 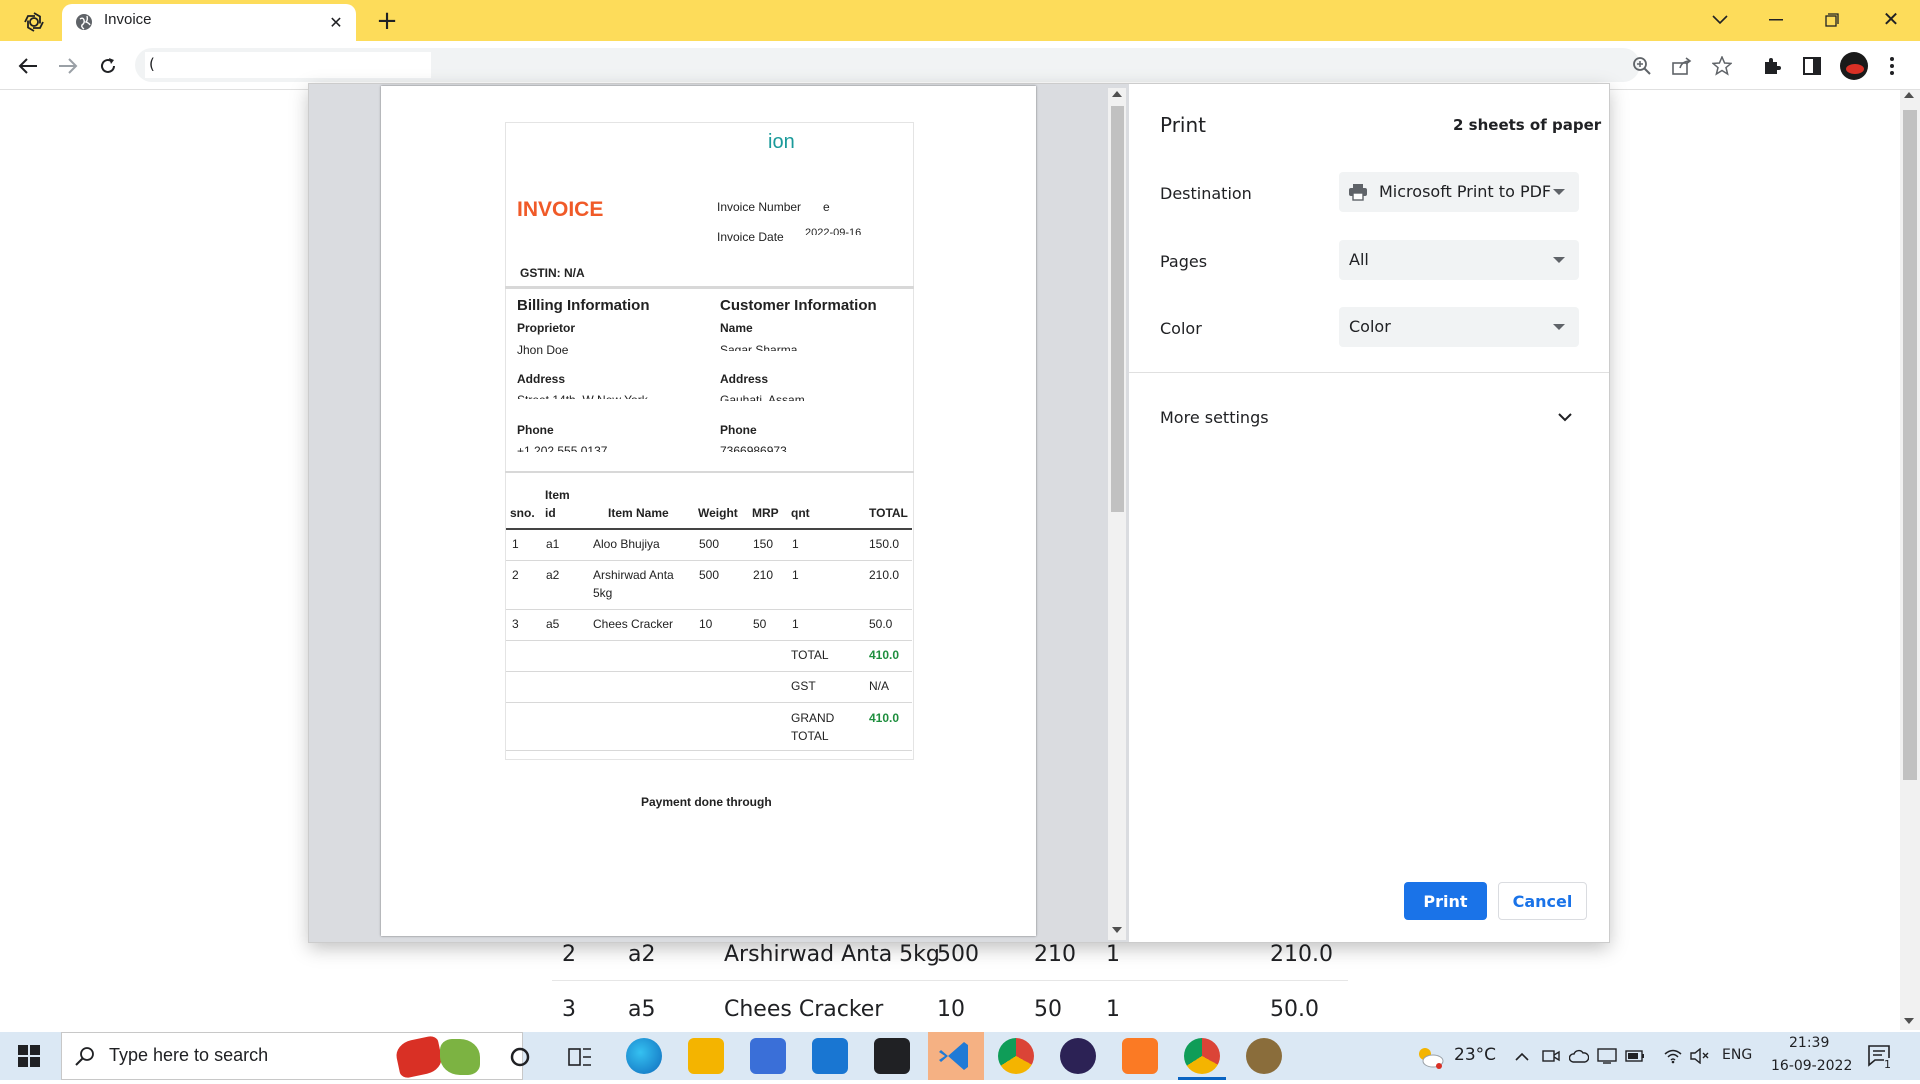 What do you see at coordinates (1910, 445) in the screenshot?
I see `page-scrollbar-thumb` at bounding box center [1910, 445].